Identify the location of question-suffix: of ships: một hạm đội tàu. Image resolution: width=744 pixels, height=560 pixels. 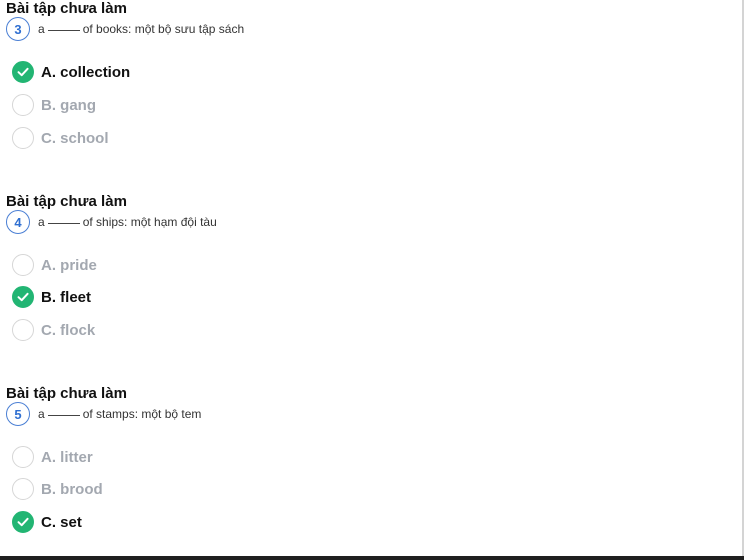
(149, 222).